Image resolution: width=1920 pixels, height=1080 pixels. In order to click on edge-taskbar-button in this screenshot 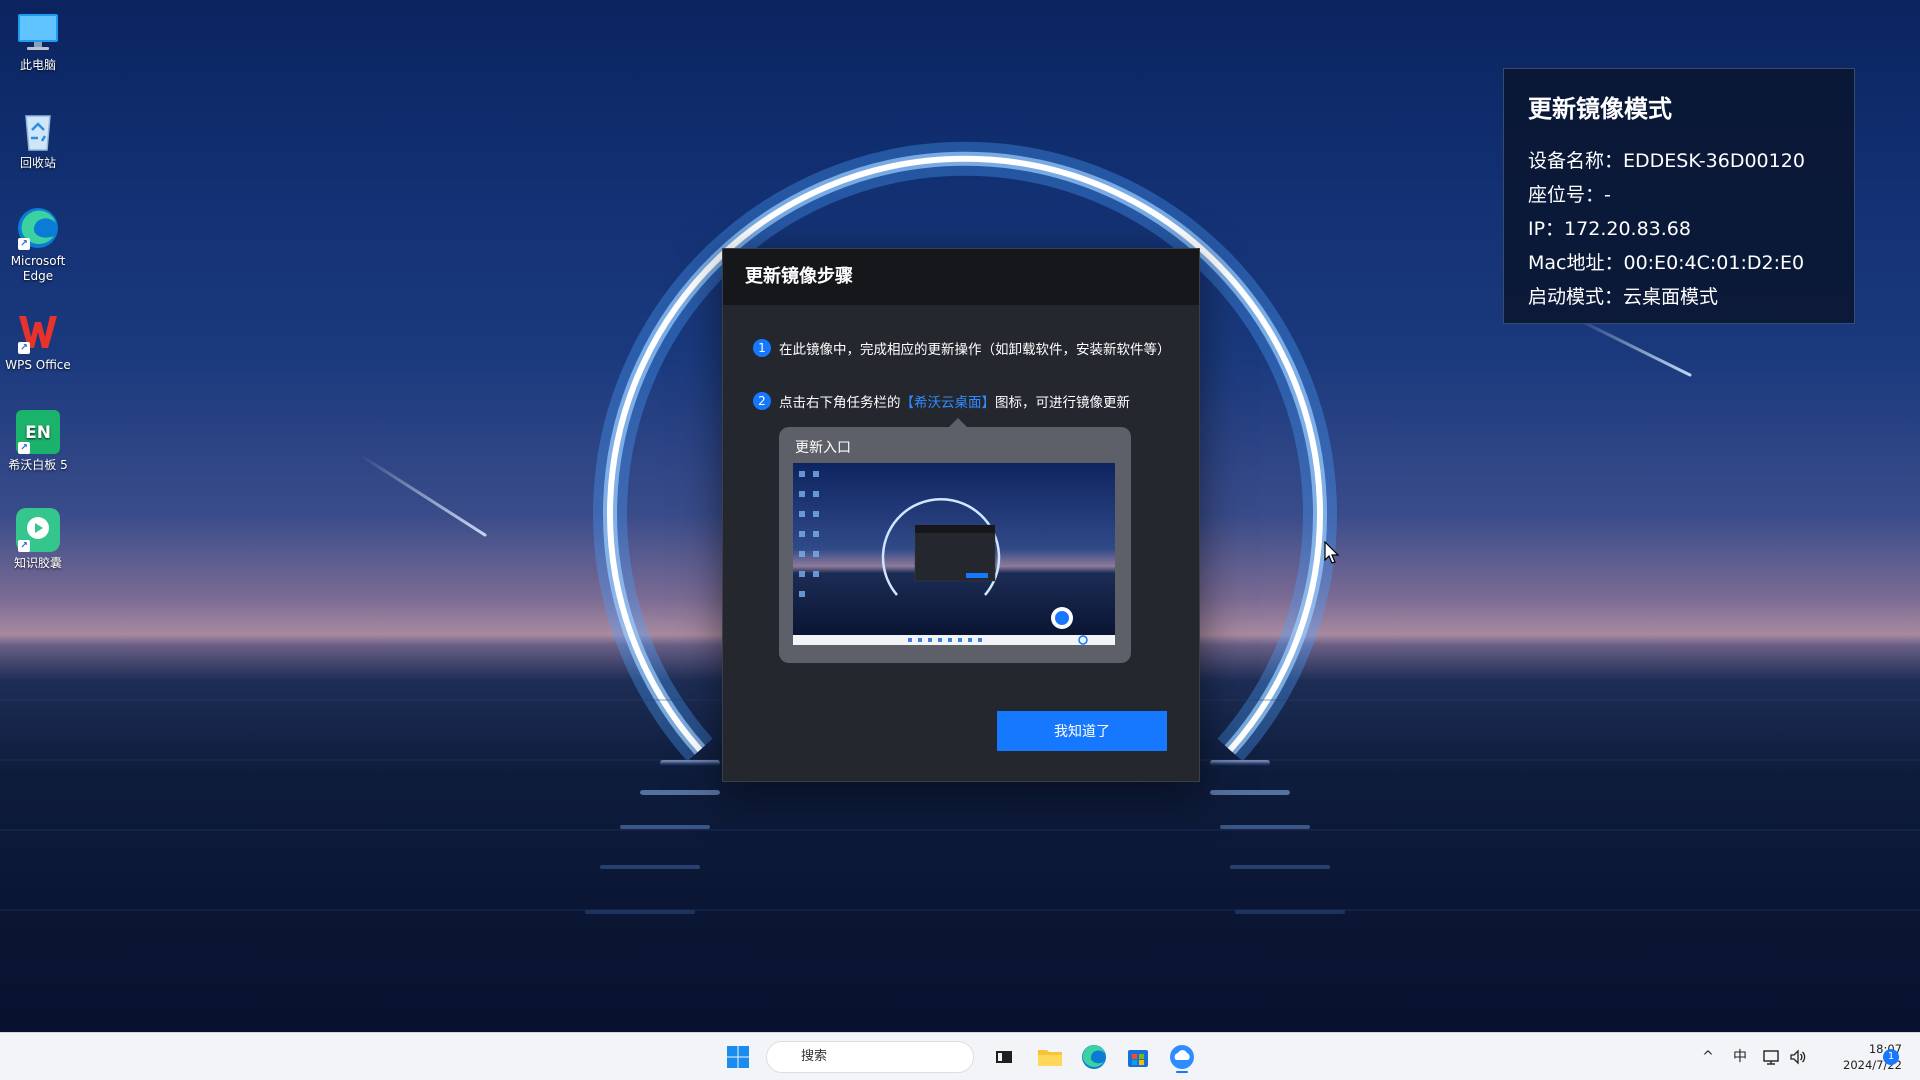, I will do `click(1094, 1057)`.